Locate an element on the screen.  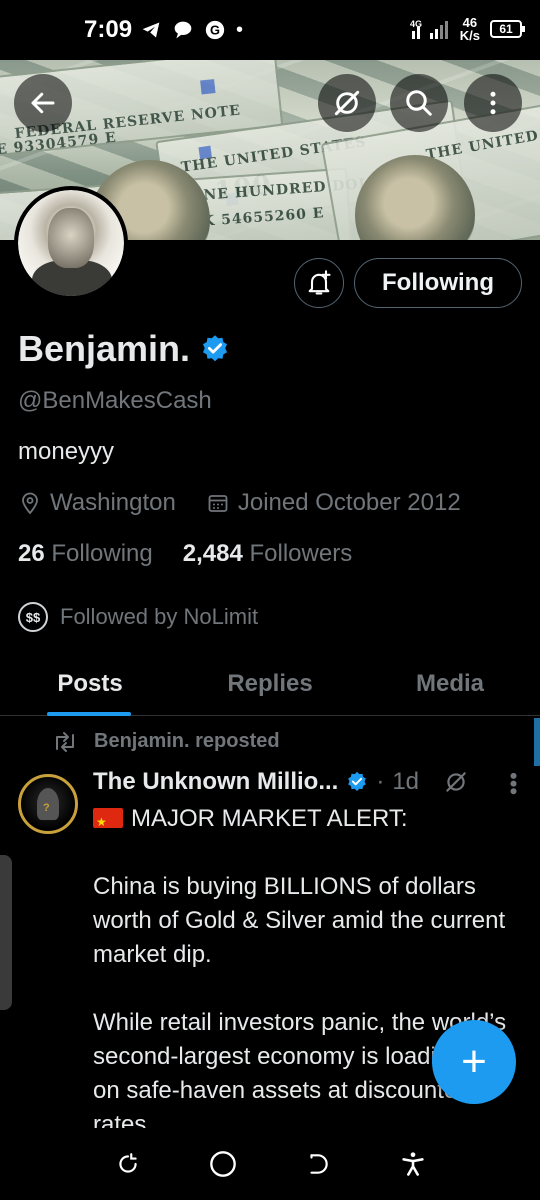
svg-text: G is located at coordinates (215, 30).